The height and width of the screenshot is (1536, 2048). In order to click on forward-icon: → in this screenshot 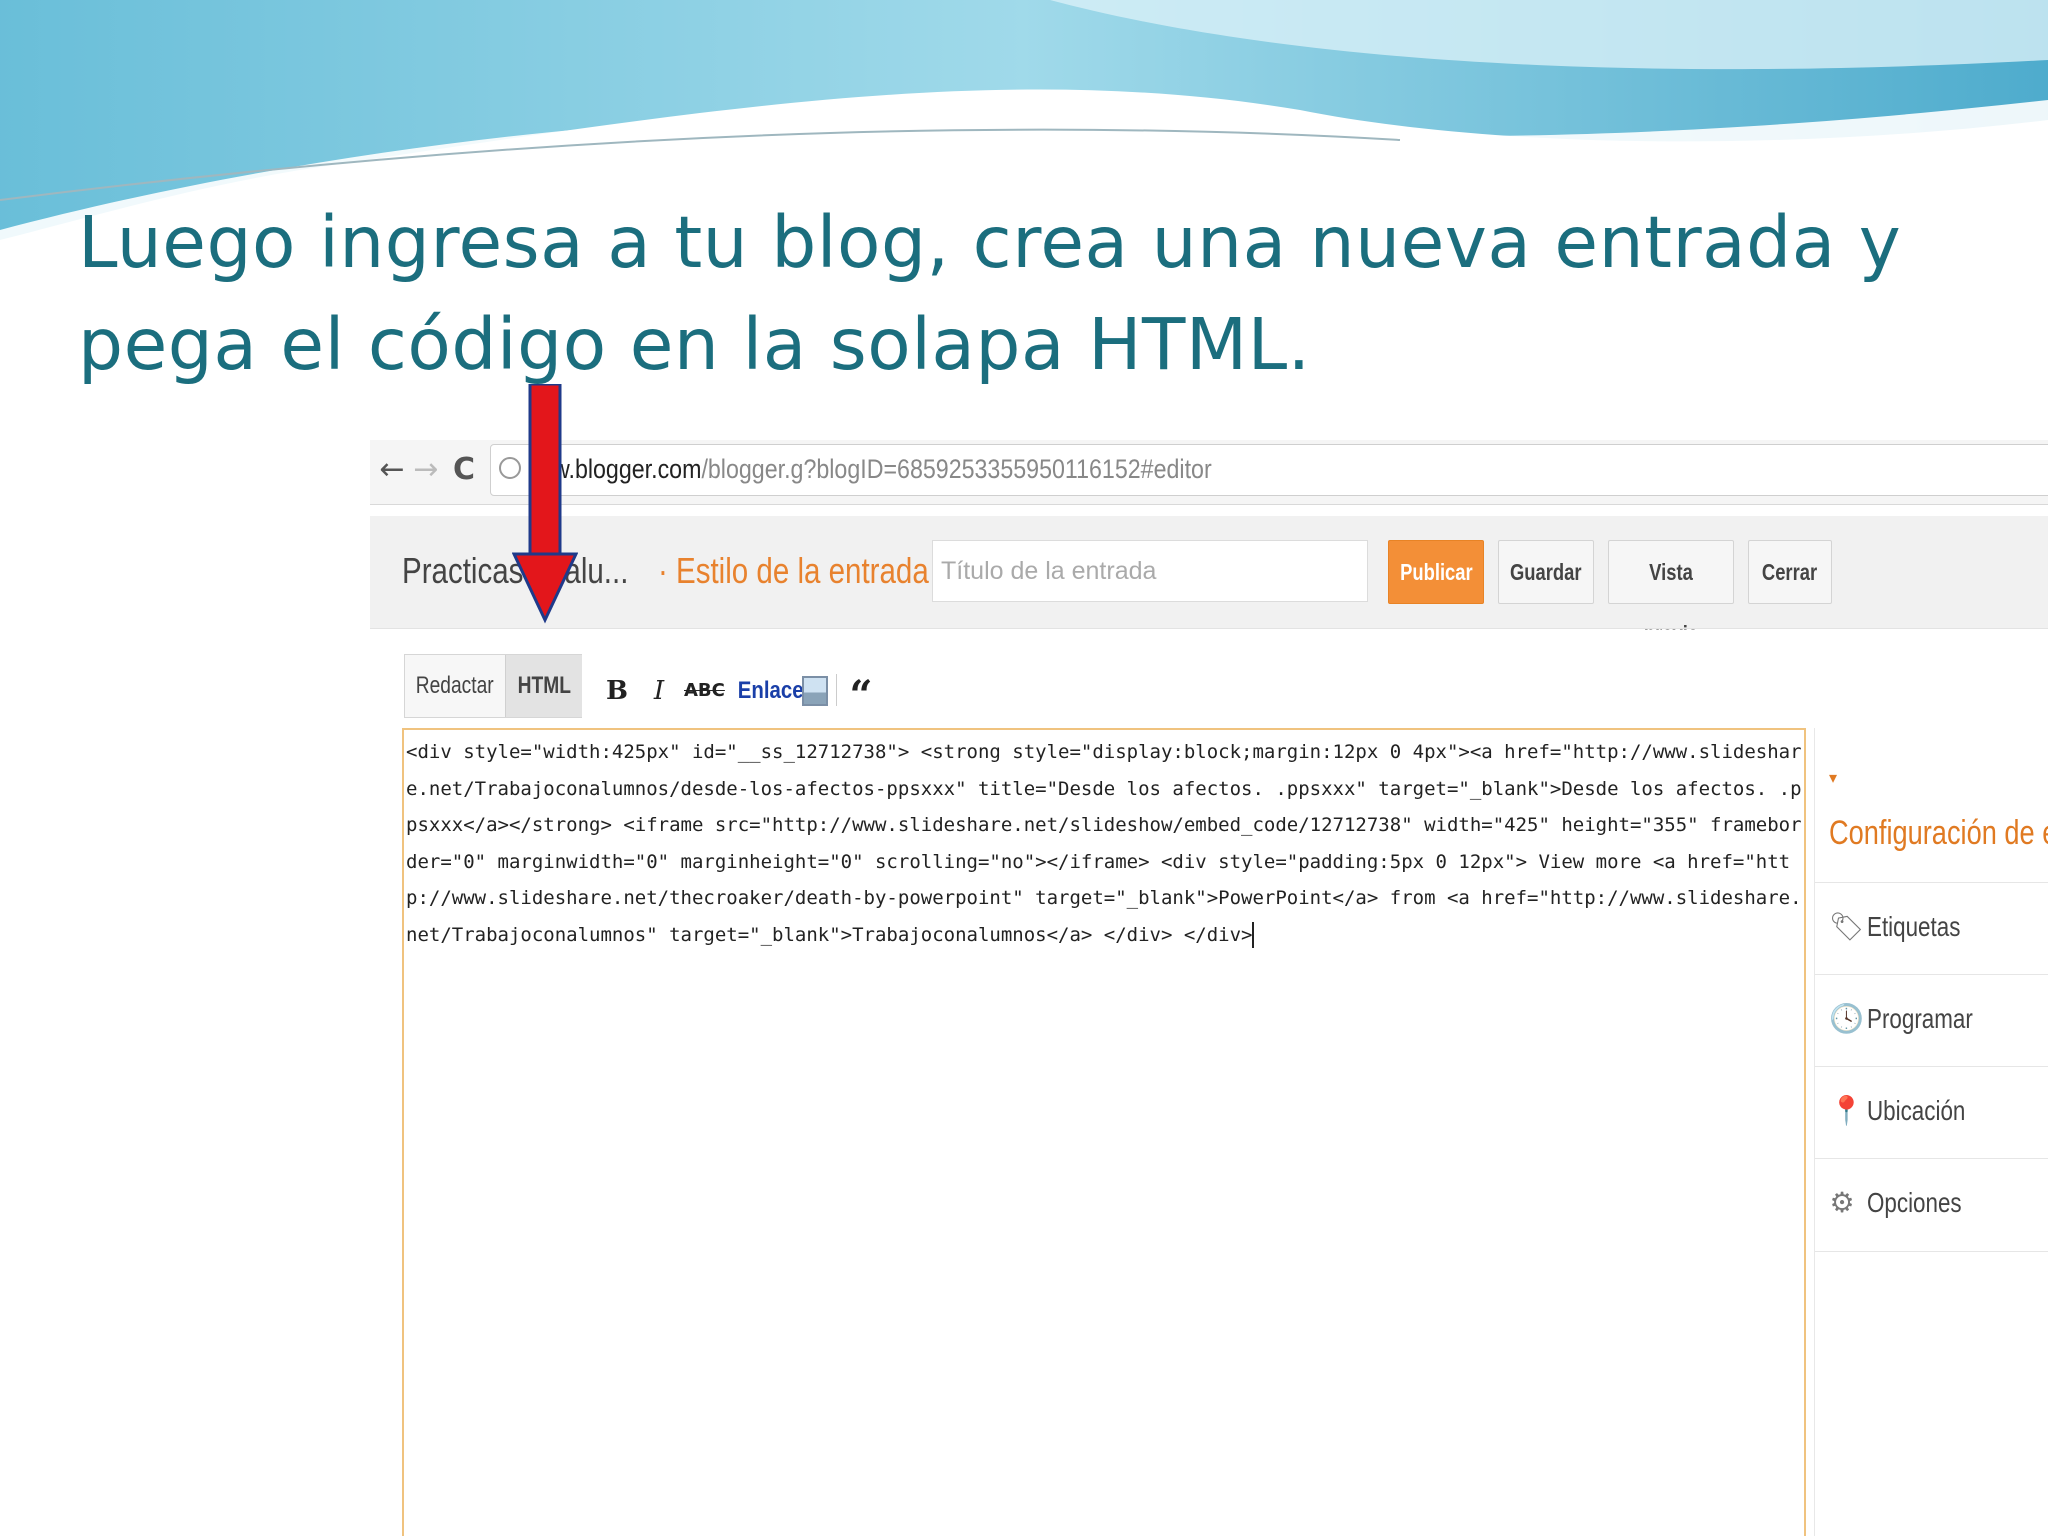, I will do `click(426, 470)`.